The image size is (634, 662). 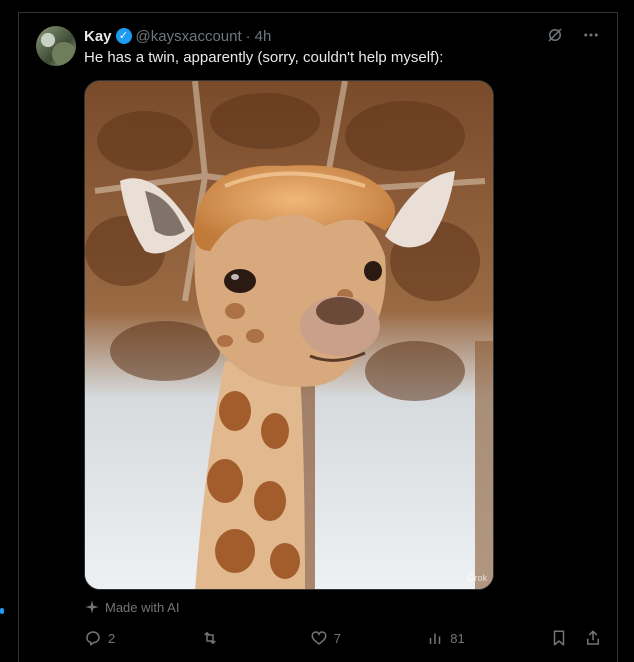 What do you see at coordinates (477, 578) in the screenshot?
I see `grok-watermark-label: Grok` at bounding box center [477, 578].